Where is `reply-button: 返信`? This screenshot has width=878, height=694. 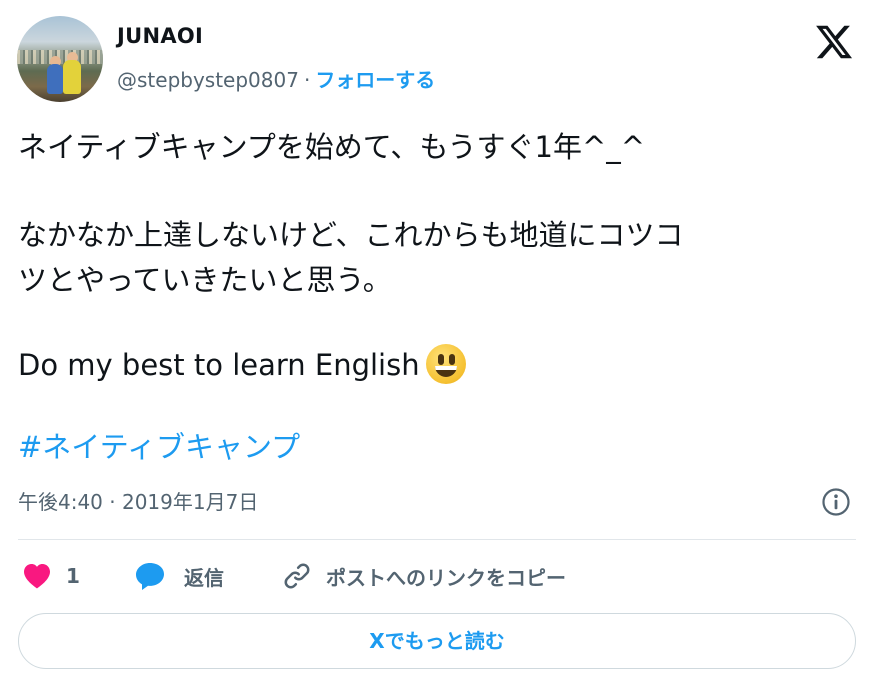
reply-button: 返信 is located at coordinates (179, 576).